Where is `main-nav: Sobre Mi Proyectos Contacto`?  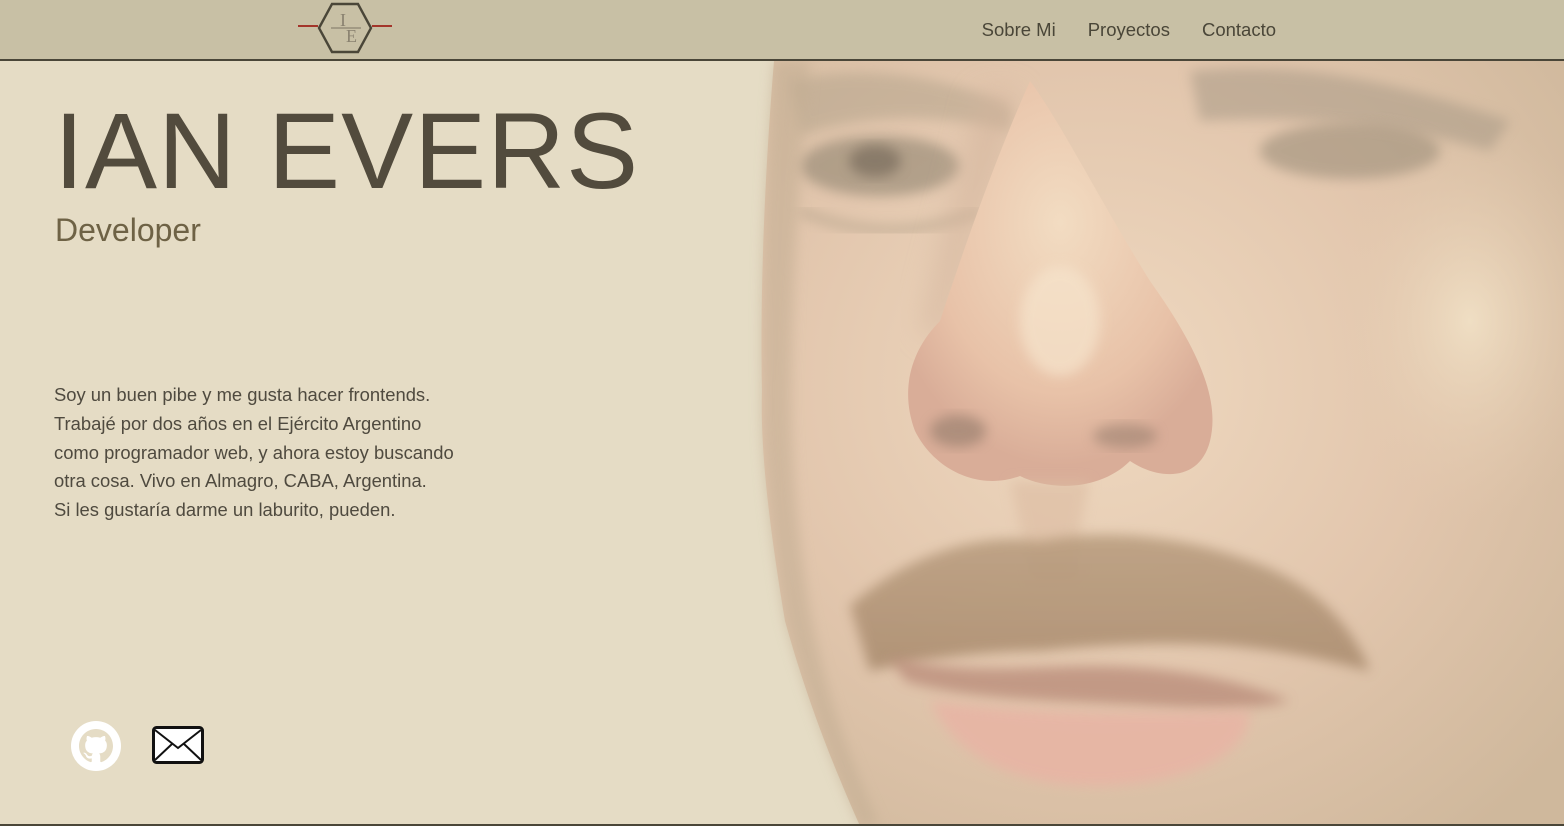
main-nav: Sobre Mi Proyectos Contacto is located at coordinates (1129, 29).